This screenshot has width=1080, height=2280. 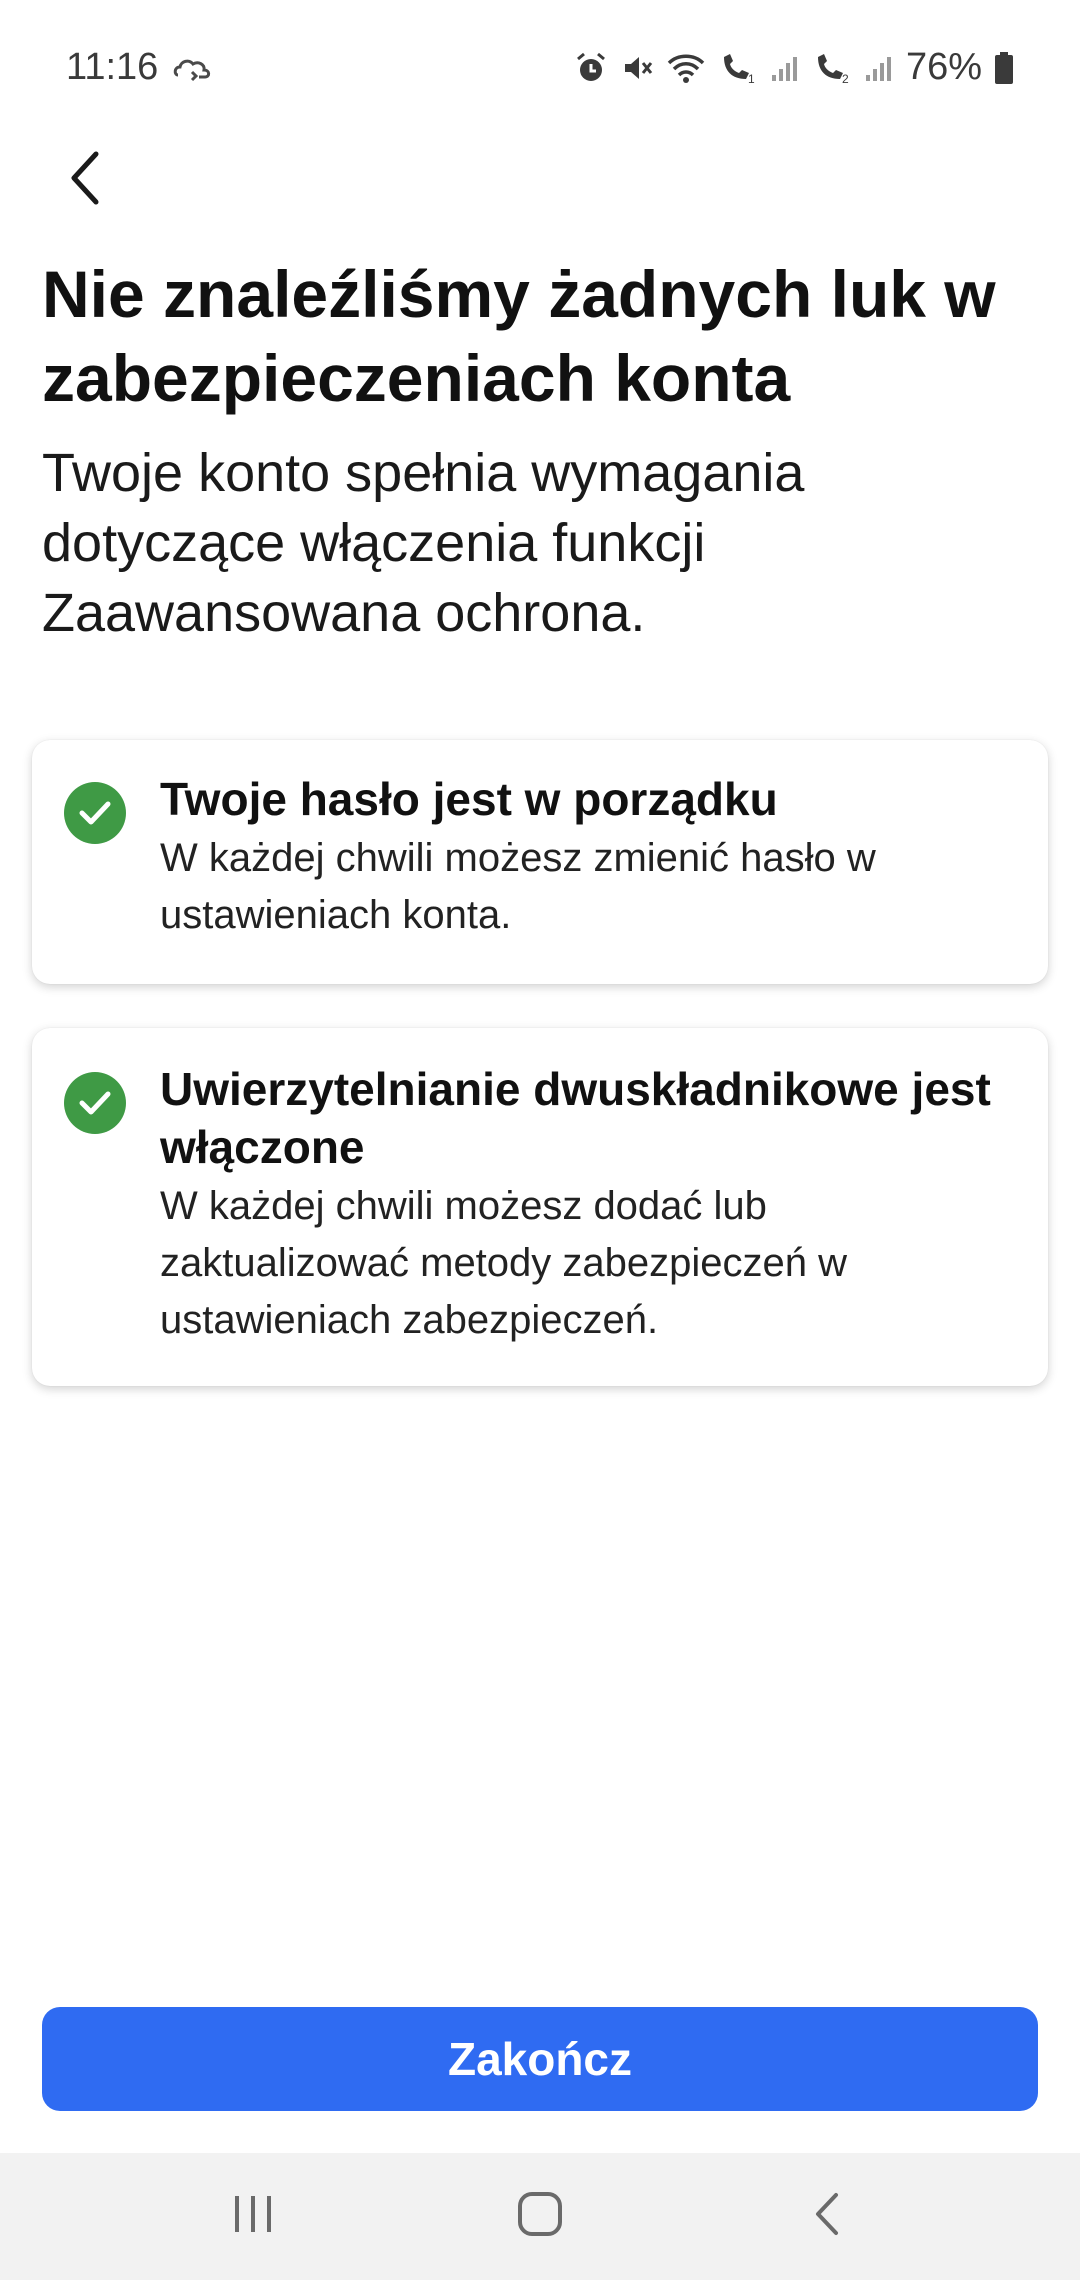 I want to click on card-title: Twoje hasło jest w porządku, so click(x=469, y=799).